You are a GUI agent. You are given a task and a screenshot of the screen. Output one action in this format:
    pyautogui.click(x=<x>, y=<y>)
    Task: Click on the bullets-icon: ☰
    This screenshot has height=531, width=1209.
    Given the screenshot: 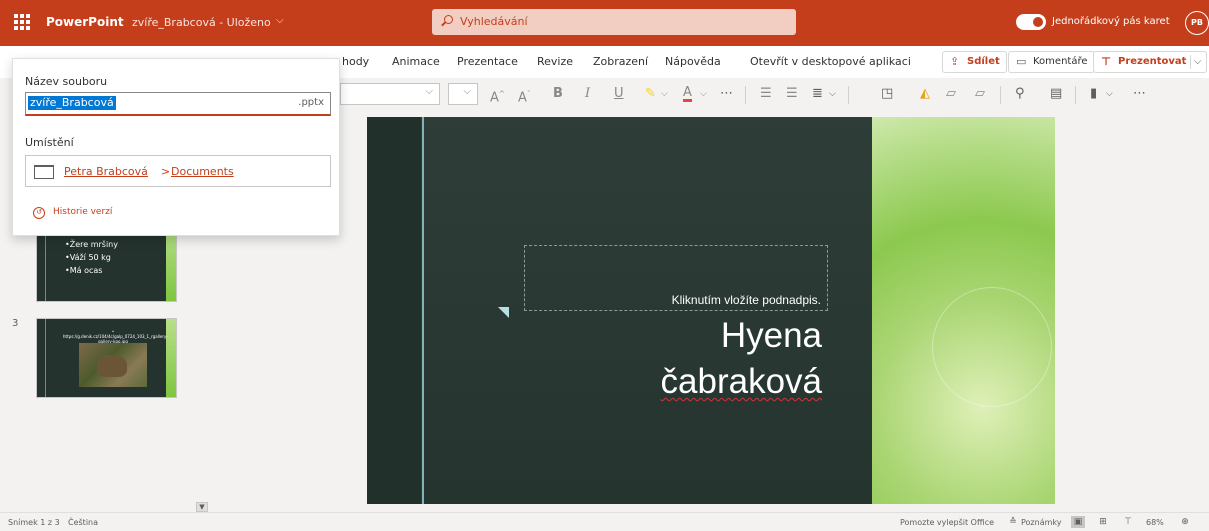 What is the action you would take?
    pyautogui.click(x=766, y=94)
    